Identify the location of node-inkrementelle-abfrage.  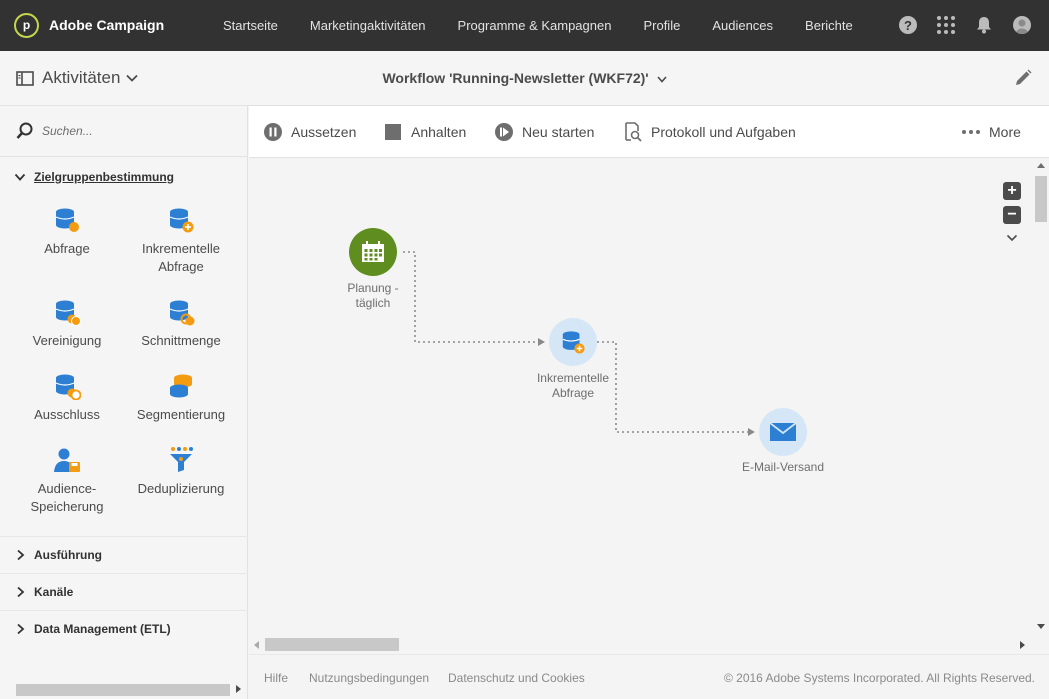
(573, 342).